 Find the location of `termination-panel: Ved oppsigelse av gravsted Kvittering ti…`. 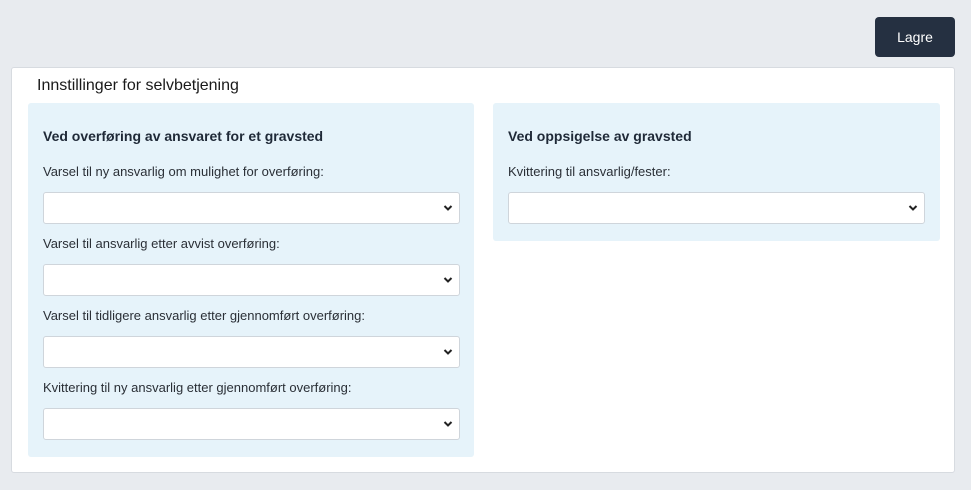

termination-panel: Ved oppsigelse av gravsted Kvittering ti… is located at coordinates (716, 172).